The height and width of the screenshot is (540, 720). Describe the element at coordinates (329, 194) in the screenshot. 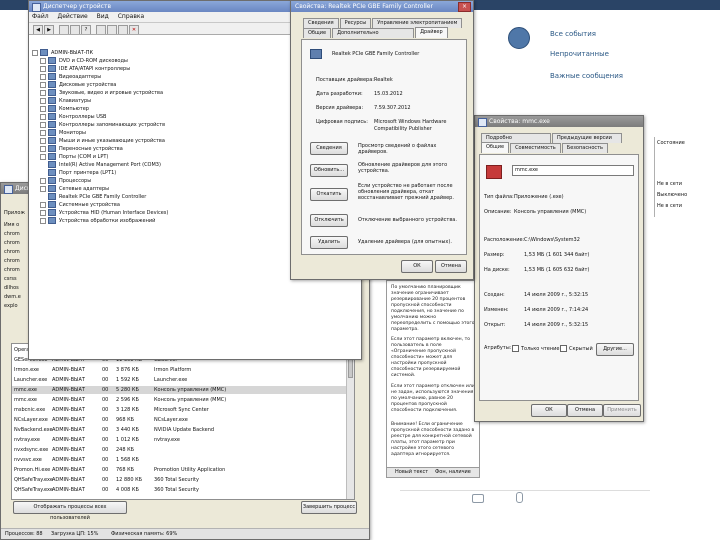

I see `rollback-driver-button: Откатить` at that location.